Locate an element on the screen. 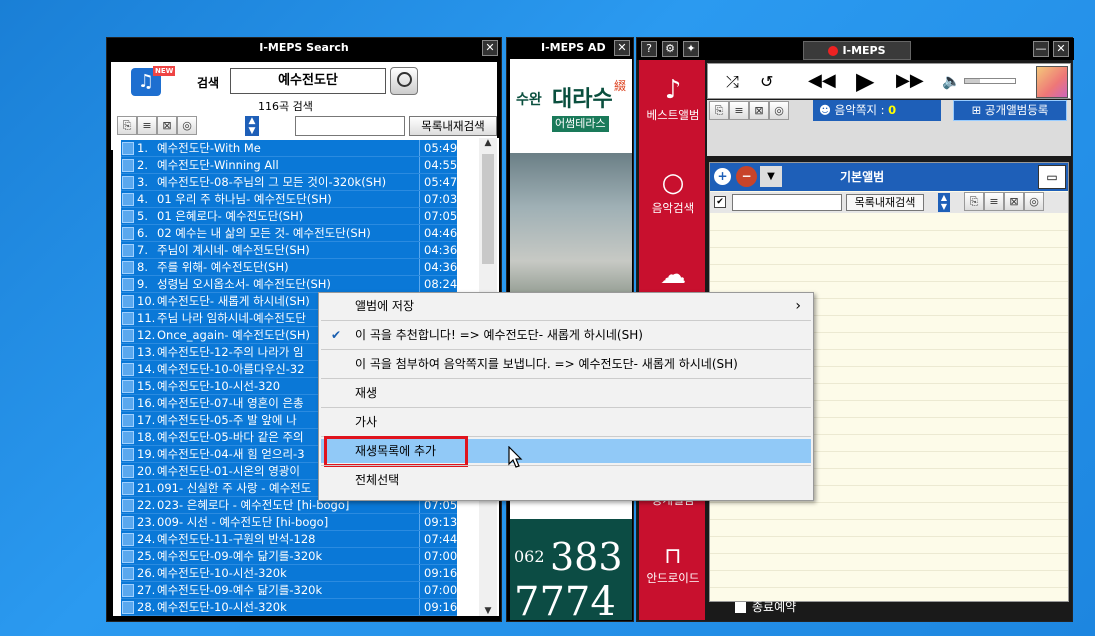 The width and height of the screenshot is (1095, 636). table-row: 8. 주를 위해- 예수전도단(SH) 04:36 is located at coordinates (289, 267).